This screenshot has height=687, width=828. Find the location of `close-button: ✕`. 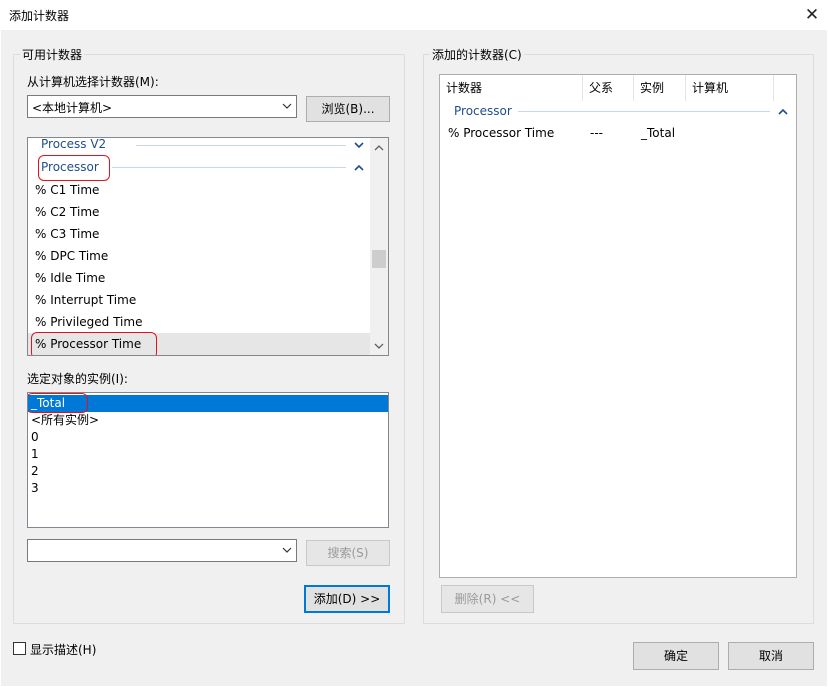

close-button: ✕ is located at coordinates (812, 15).